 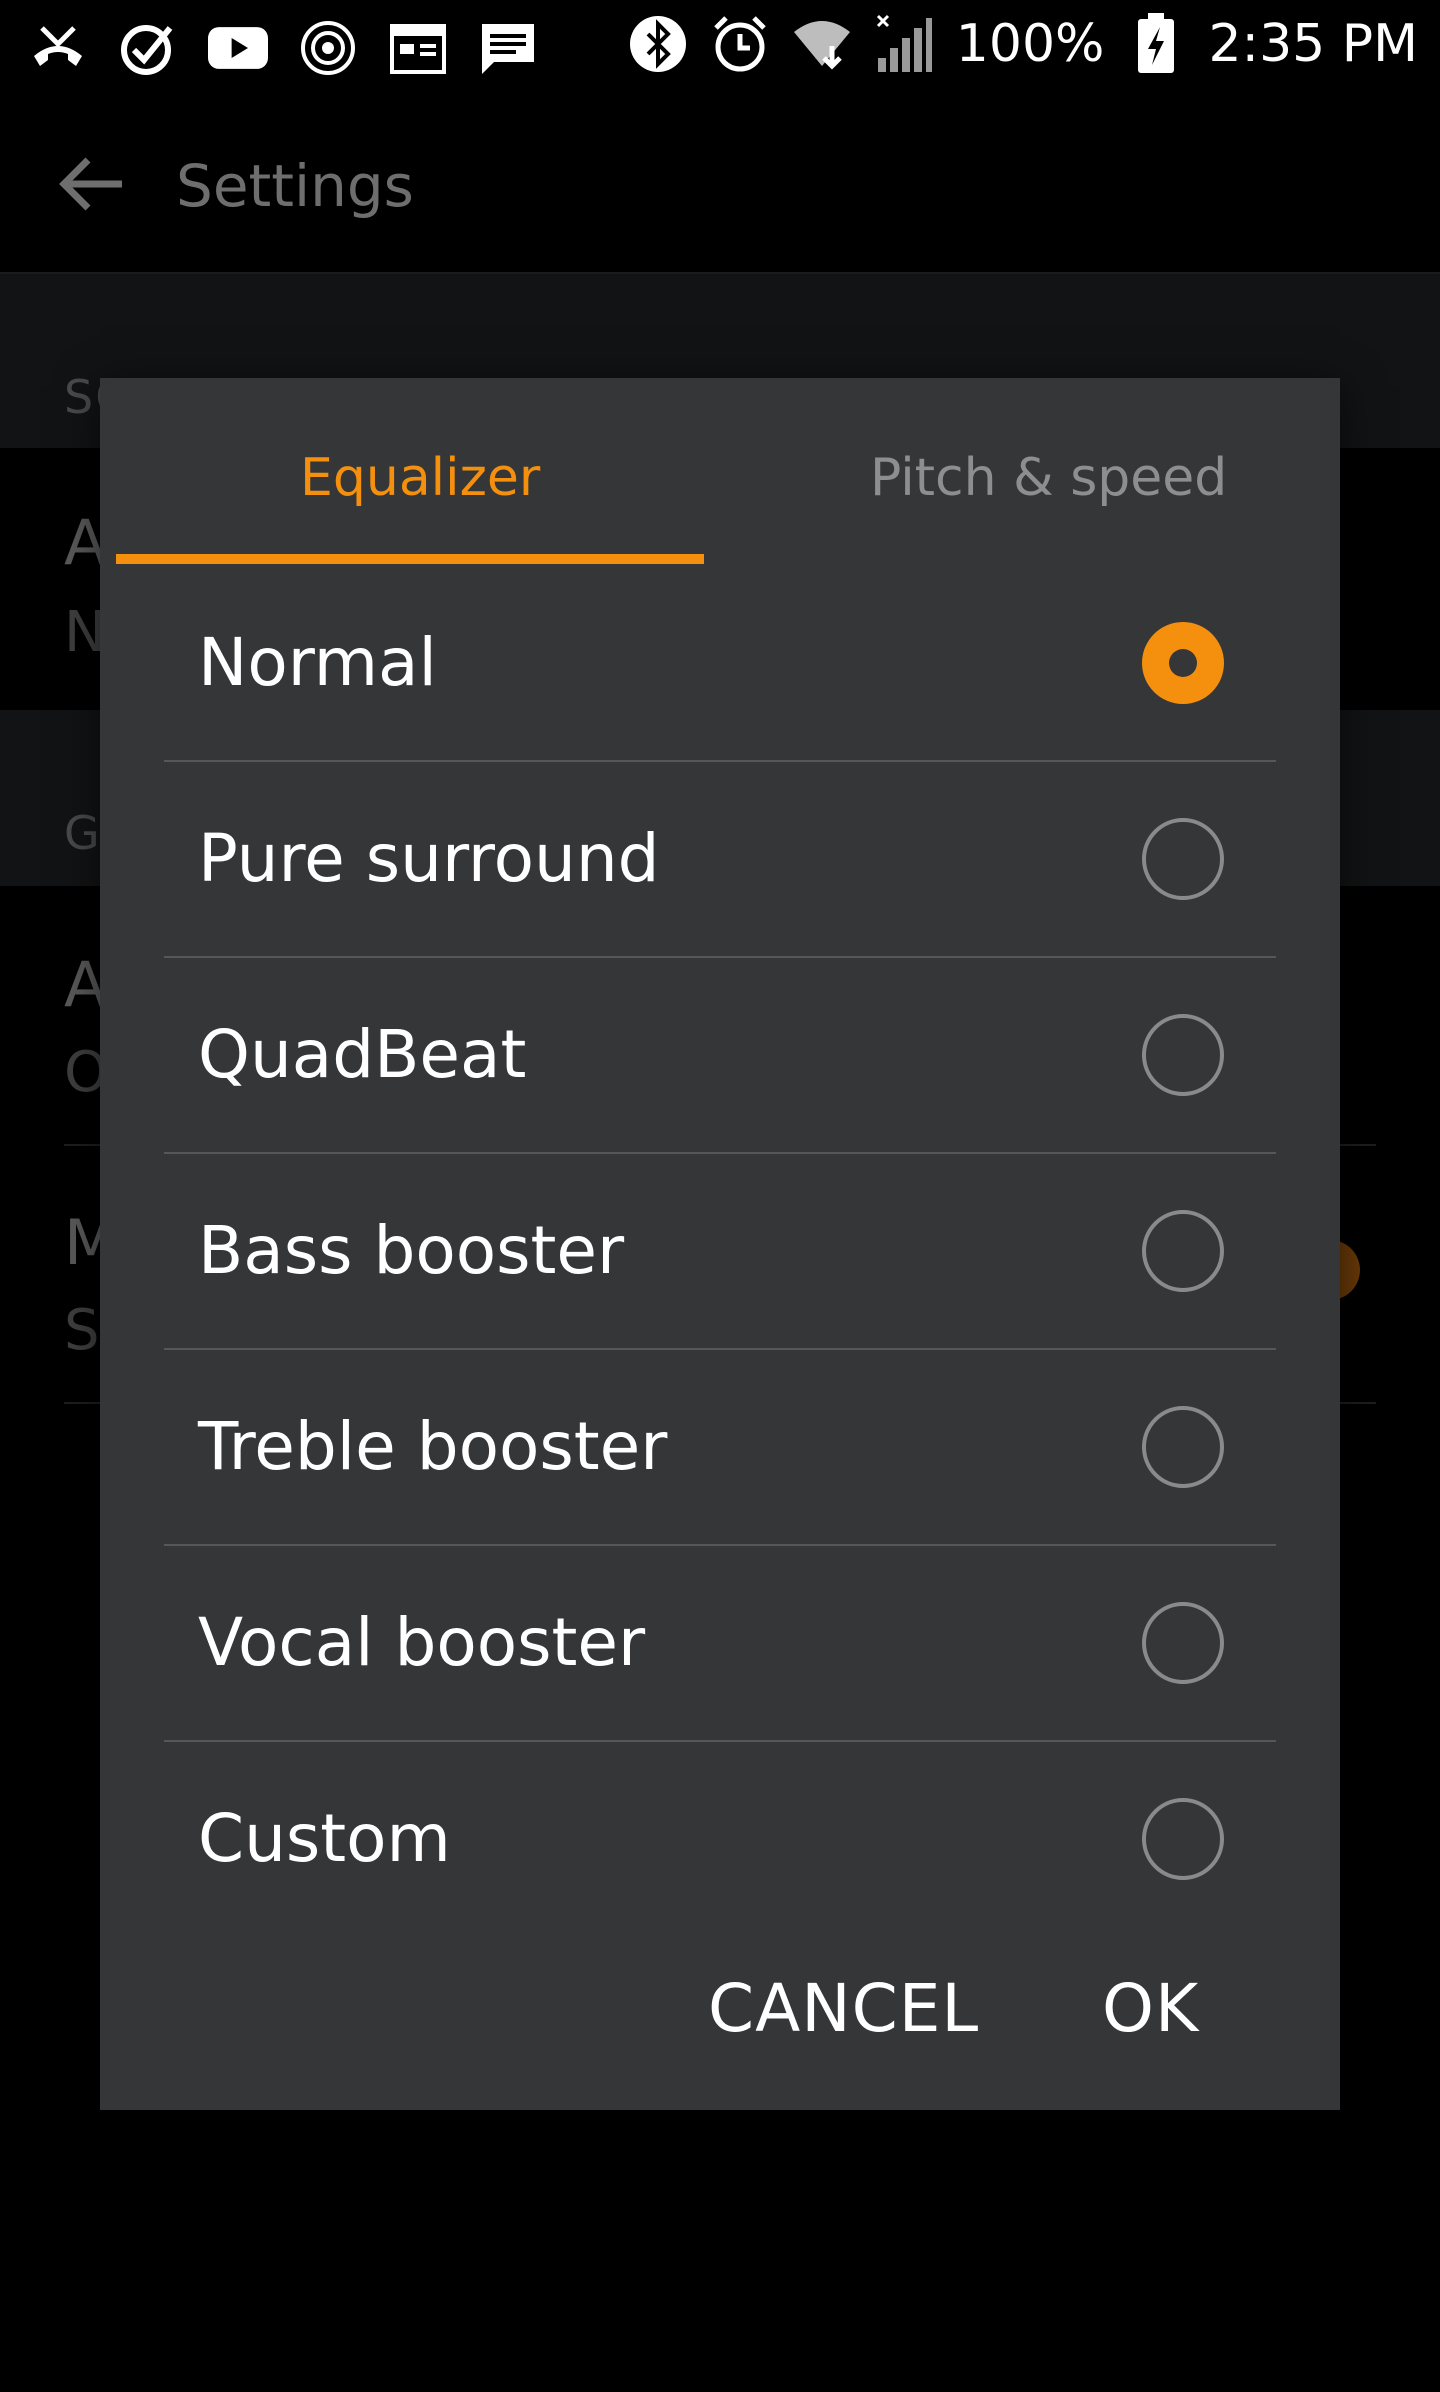 What do you see at coordinates (1048, 478) in the screenshot?
I see `tab-pitch-speed: Pitch & speed` at bounding box center [1048, 478].